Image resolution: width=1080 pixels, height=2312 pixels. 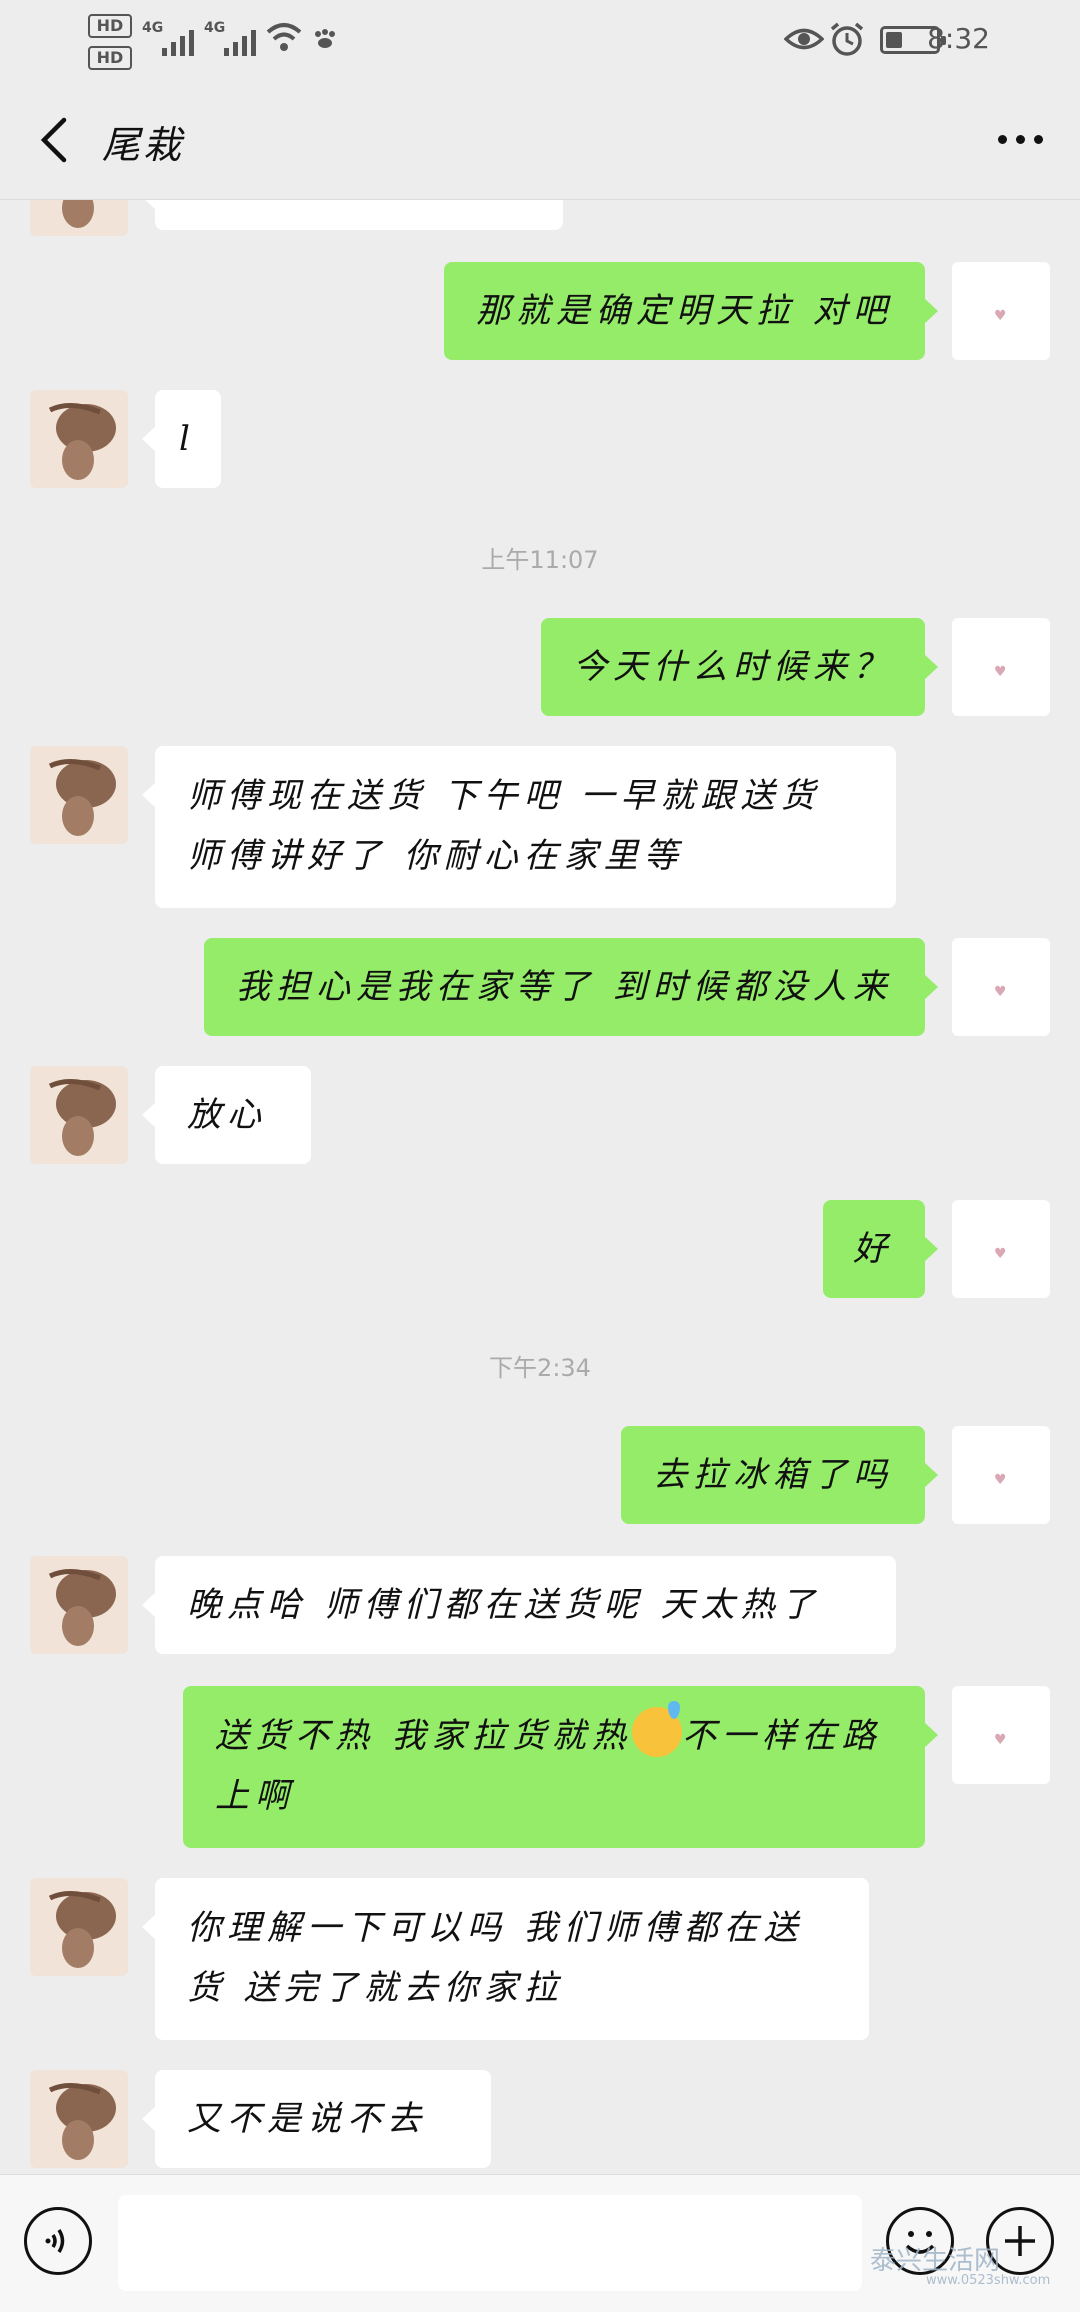 I want to click on more-dots-icon, so click(x=1002, y=139).